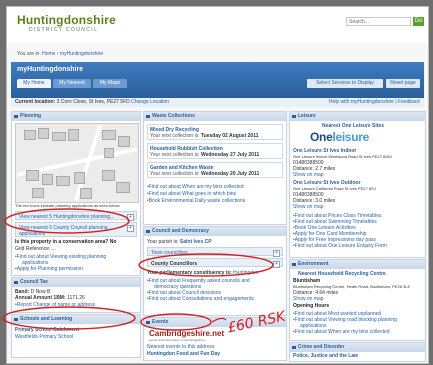  What do you see at coordinates (48, 54) in the screenshot?
I see `breadcrumb-home-link: Home` at bounding box center [48, 54].